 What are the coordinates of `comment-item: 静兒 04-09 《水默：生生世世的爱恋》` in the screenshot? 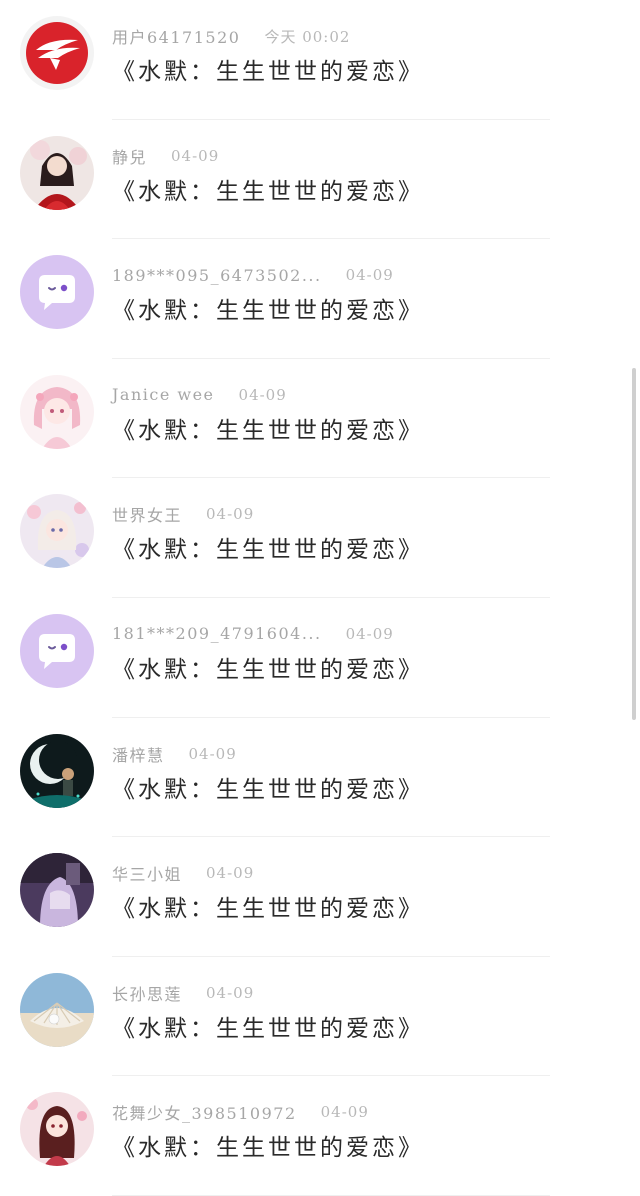 It's located at (320, 180).